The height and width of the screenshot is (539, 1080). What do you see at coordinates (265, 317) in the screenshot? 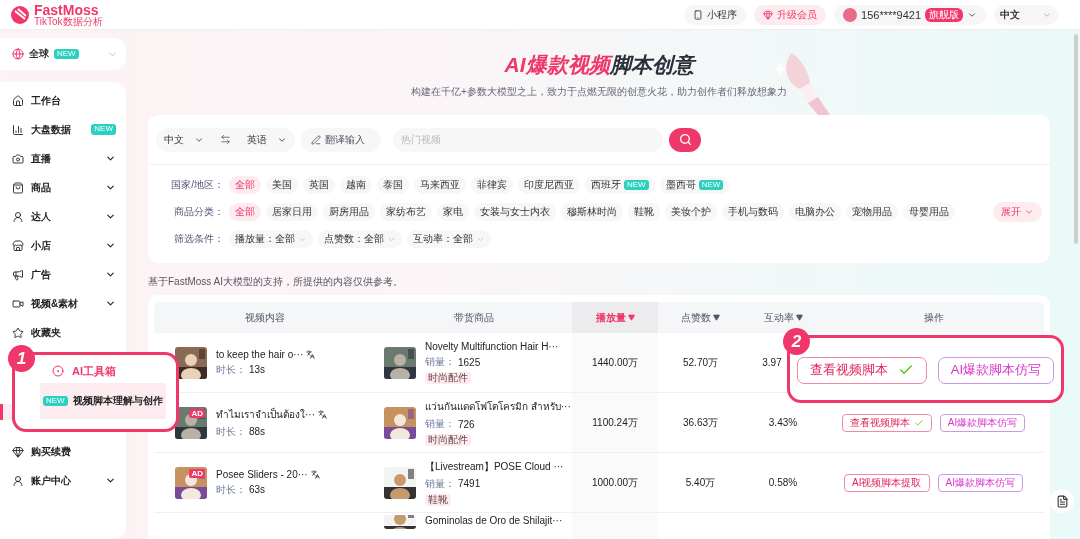
I see `column-header: 视频内容` at bounding box center [265, 317].